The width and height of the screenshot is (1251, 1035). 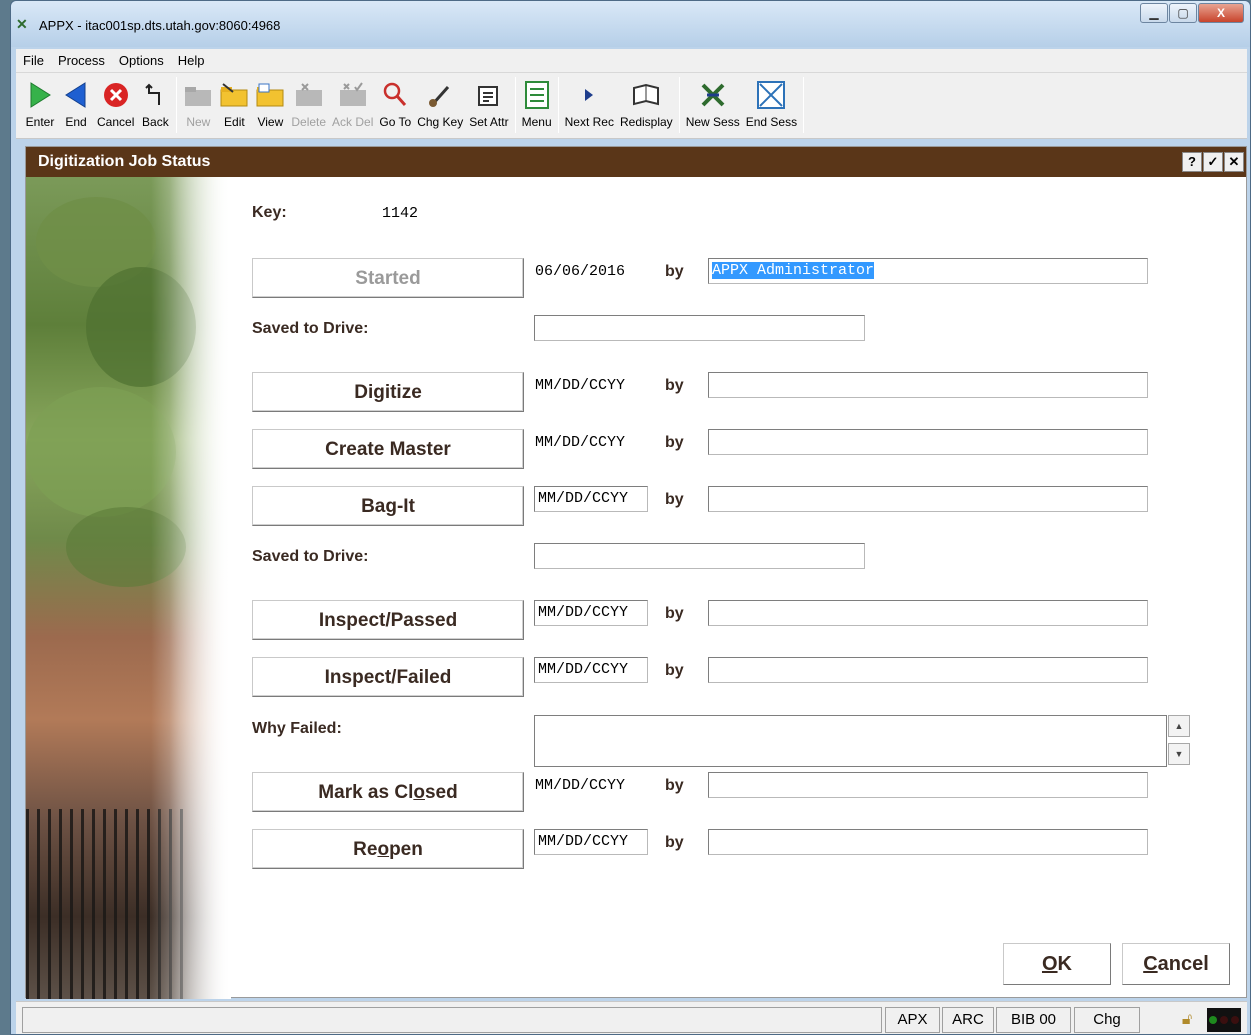 What do you see at coordinates (1224, 1020) in the screenshot?
I see `status-lights-icon` at bounding box center [1224, 1020].